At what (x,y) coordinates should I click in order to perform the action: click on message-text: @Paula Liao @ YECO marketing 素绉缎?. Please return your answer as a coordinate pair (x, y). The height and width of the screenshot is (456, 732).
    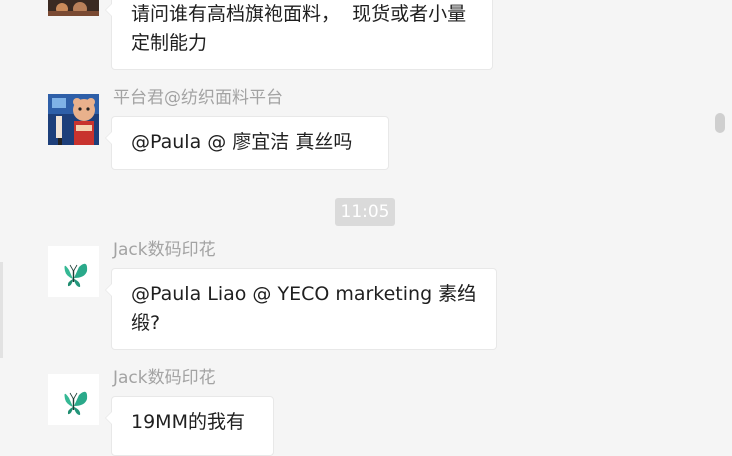
    Looking at the image, I should click on (304, 308).